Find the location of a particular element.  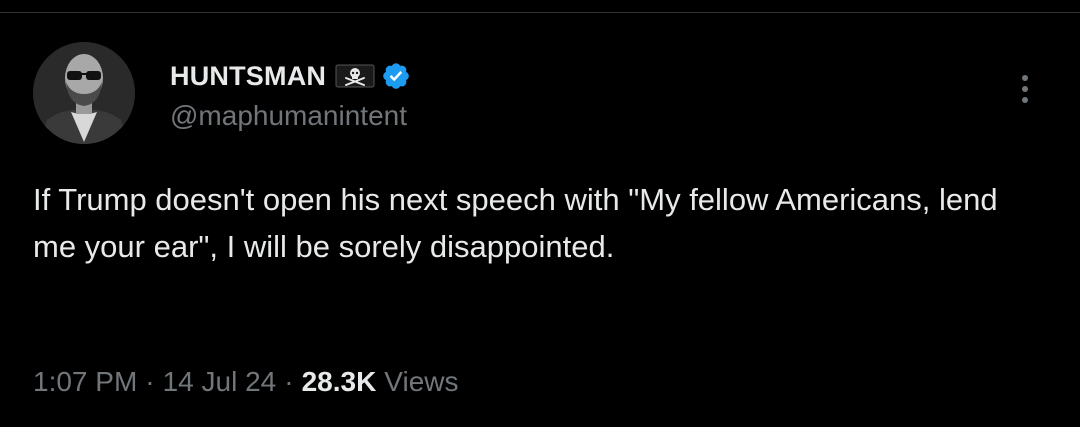

tweet-time: 1:07 PM is located at coordinates (85, 382).